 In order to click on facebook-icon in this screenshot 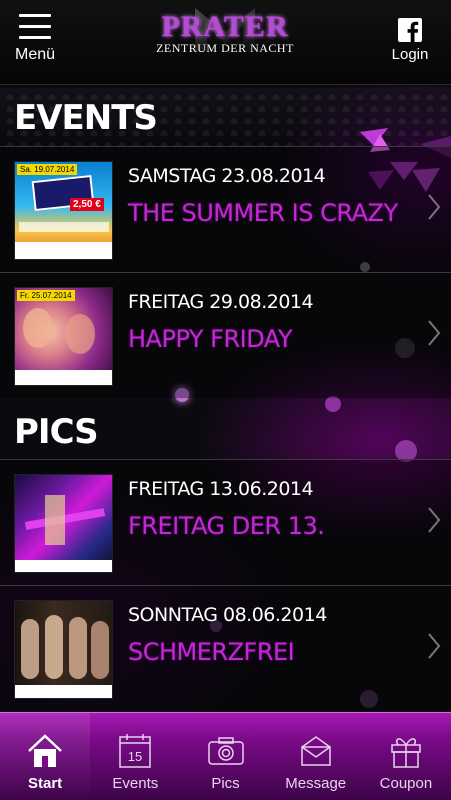, I will do `click(410, 30)`.